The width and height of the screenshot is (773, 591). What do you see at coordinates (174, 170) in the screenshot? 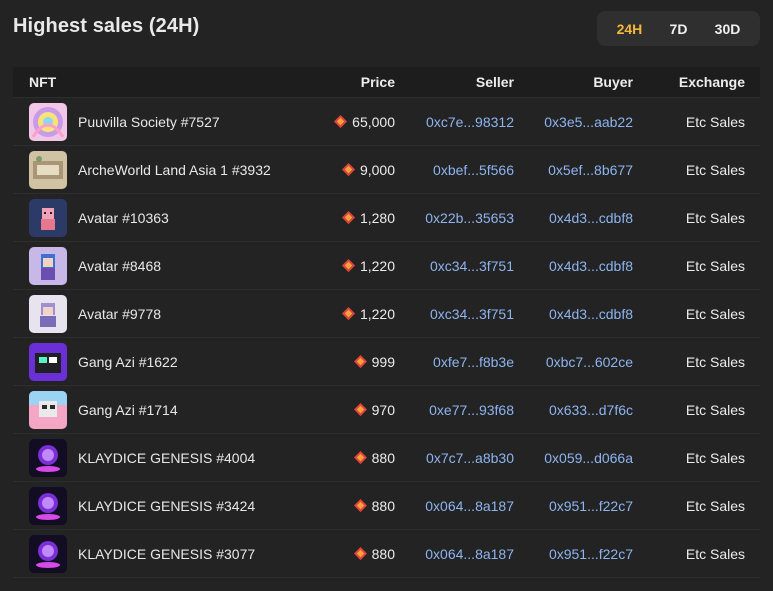
I see `nft-name-link: ArcheWorld Land Asia 1 #3932` at bounding box center [174, 170].